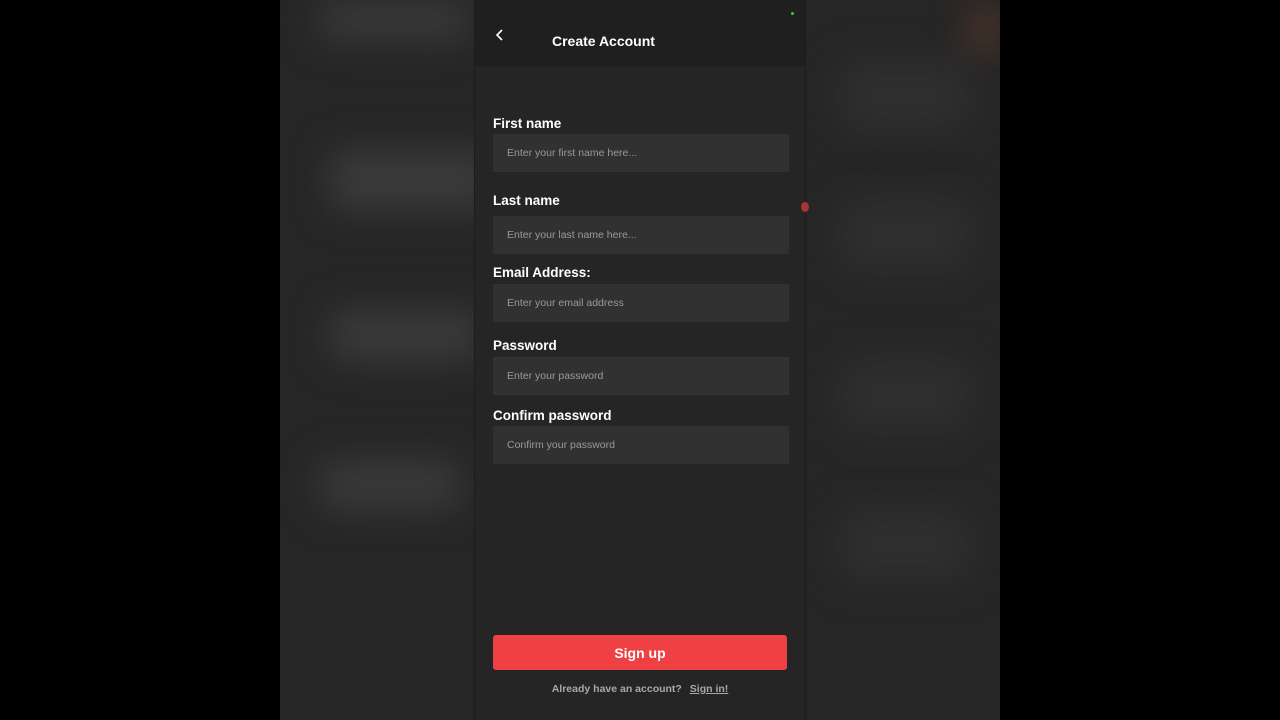  I want to click on email-label: Email Address:, so click(542, 272).